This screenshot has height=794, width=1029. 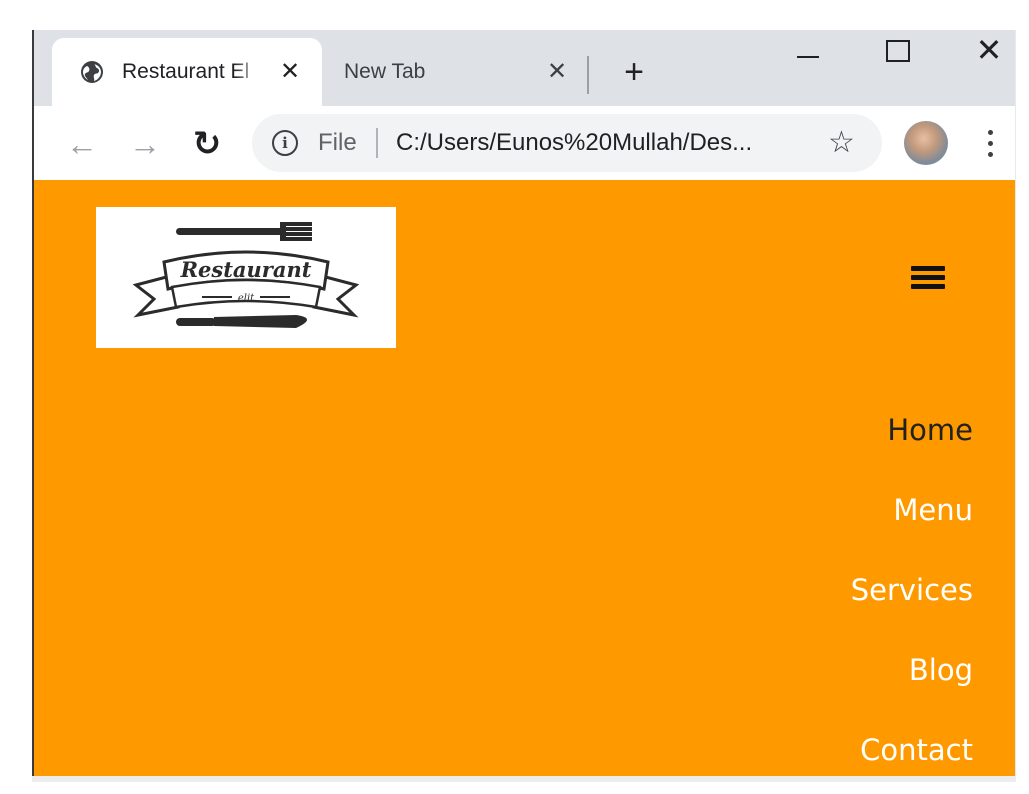 I want to click on close-window-button: ✕, so click(x=989, y=50).